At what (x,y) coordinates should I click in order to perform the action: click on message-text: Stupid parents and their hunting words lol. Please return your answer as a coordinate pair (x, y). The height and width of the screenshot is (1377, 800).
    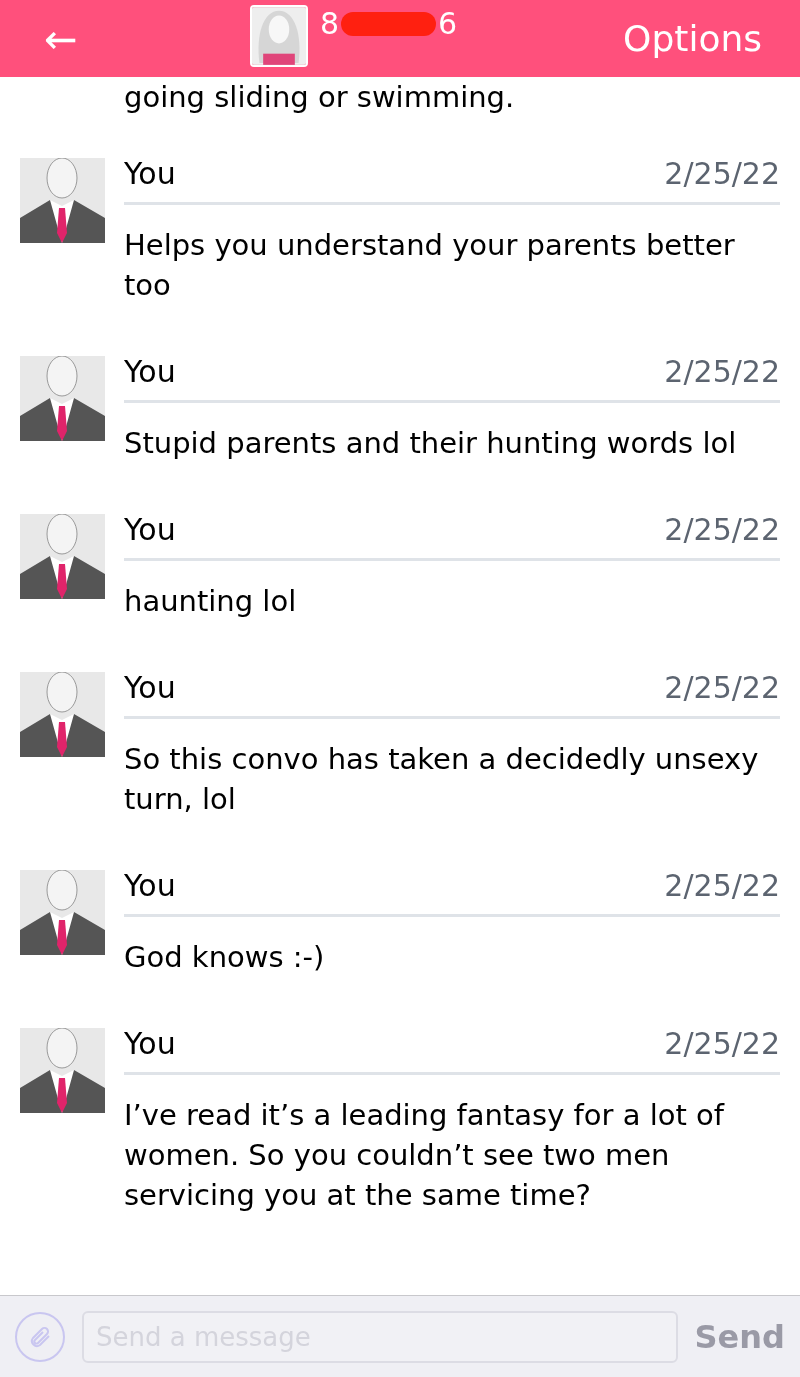
    Looking at the image, I should click on (431, 443).